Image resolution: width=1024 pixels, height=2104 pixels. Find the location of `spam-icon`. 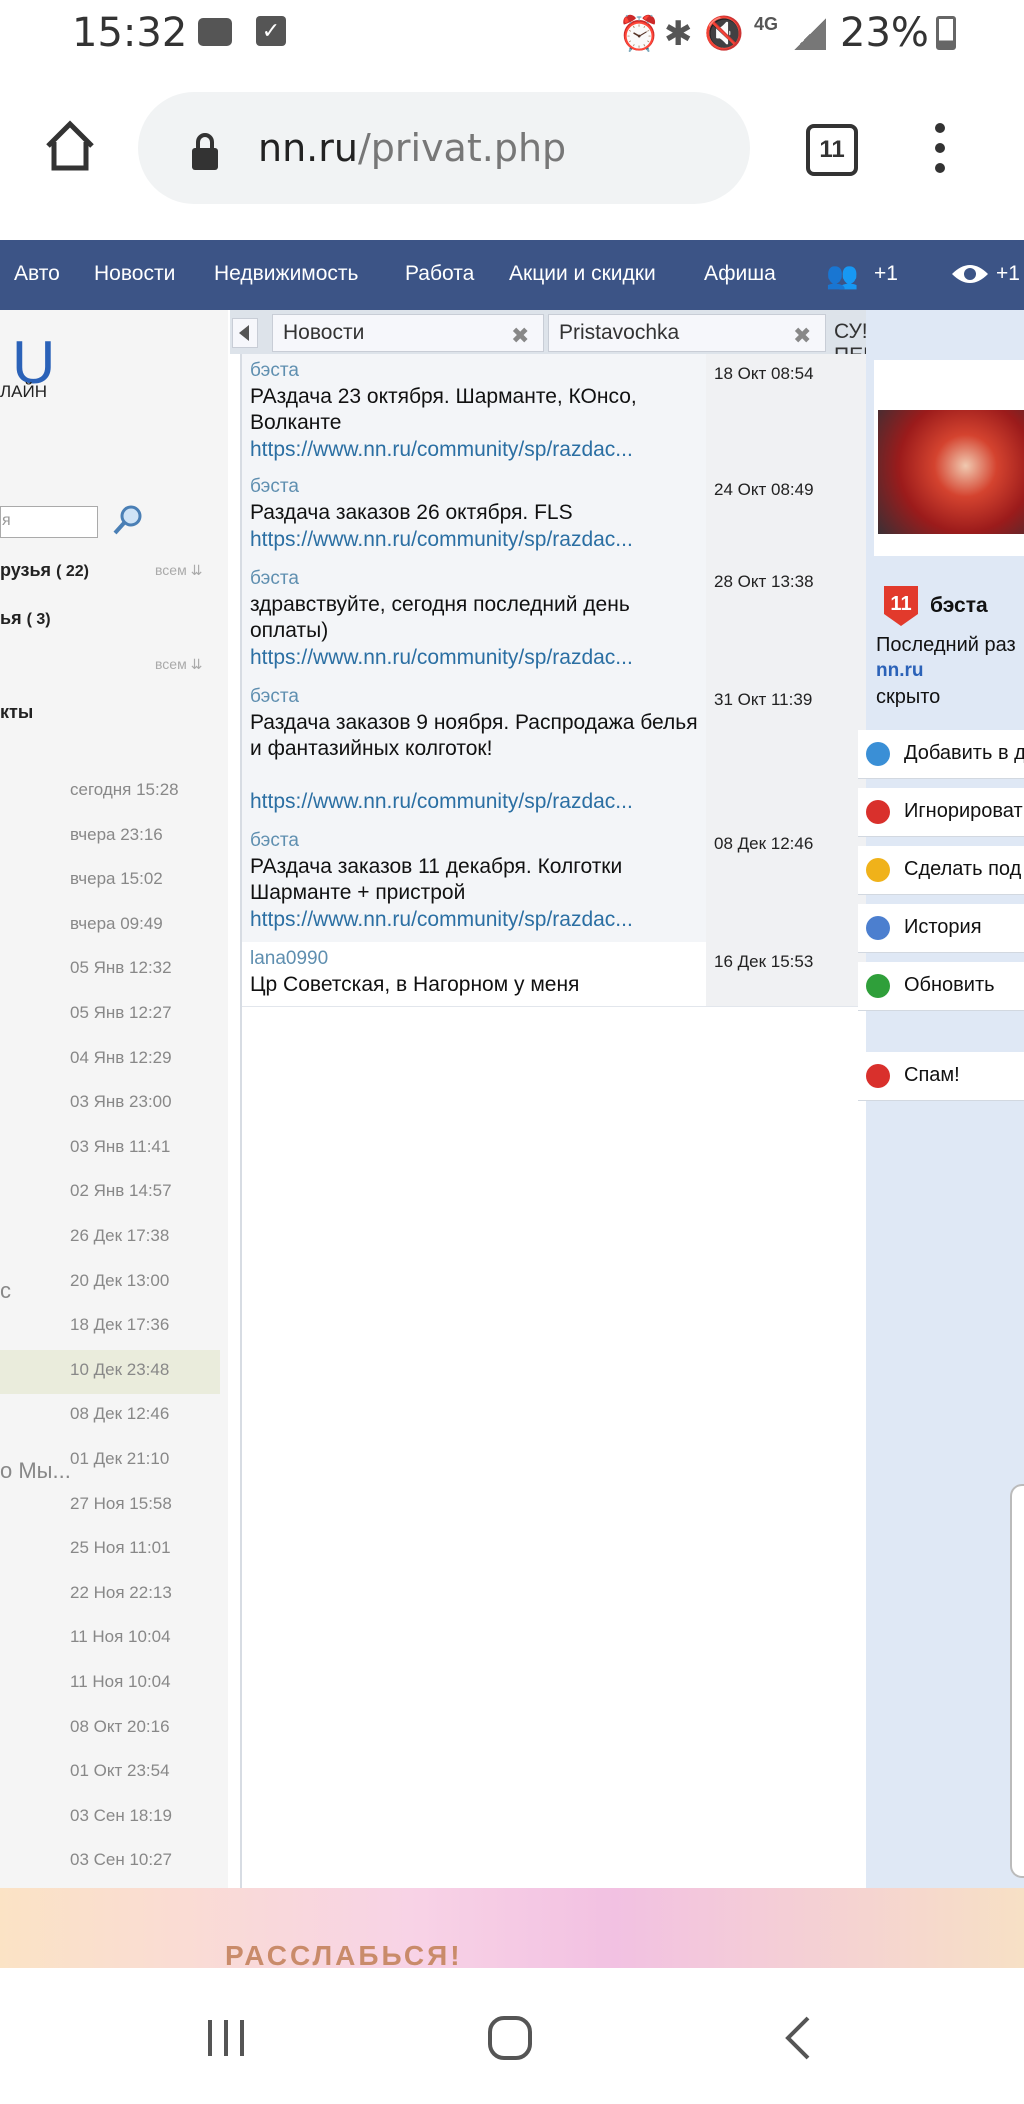

spam-icon is located at coordinates (878, 1076).